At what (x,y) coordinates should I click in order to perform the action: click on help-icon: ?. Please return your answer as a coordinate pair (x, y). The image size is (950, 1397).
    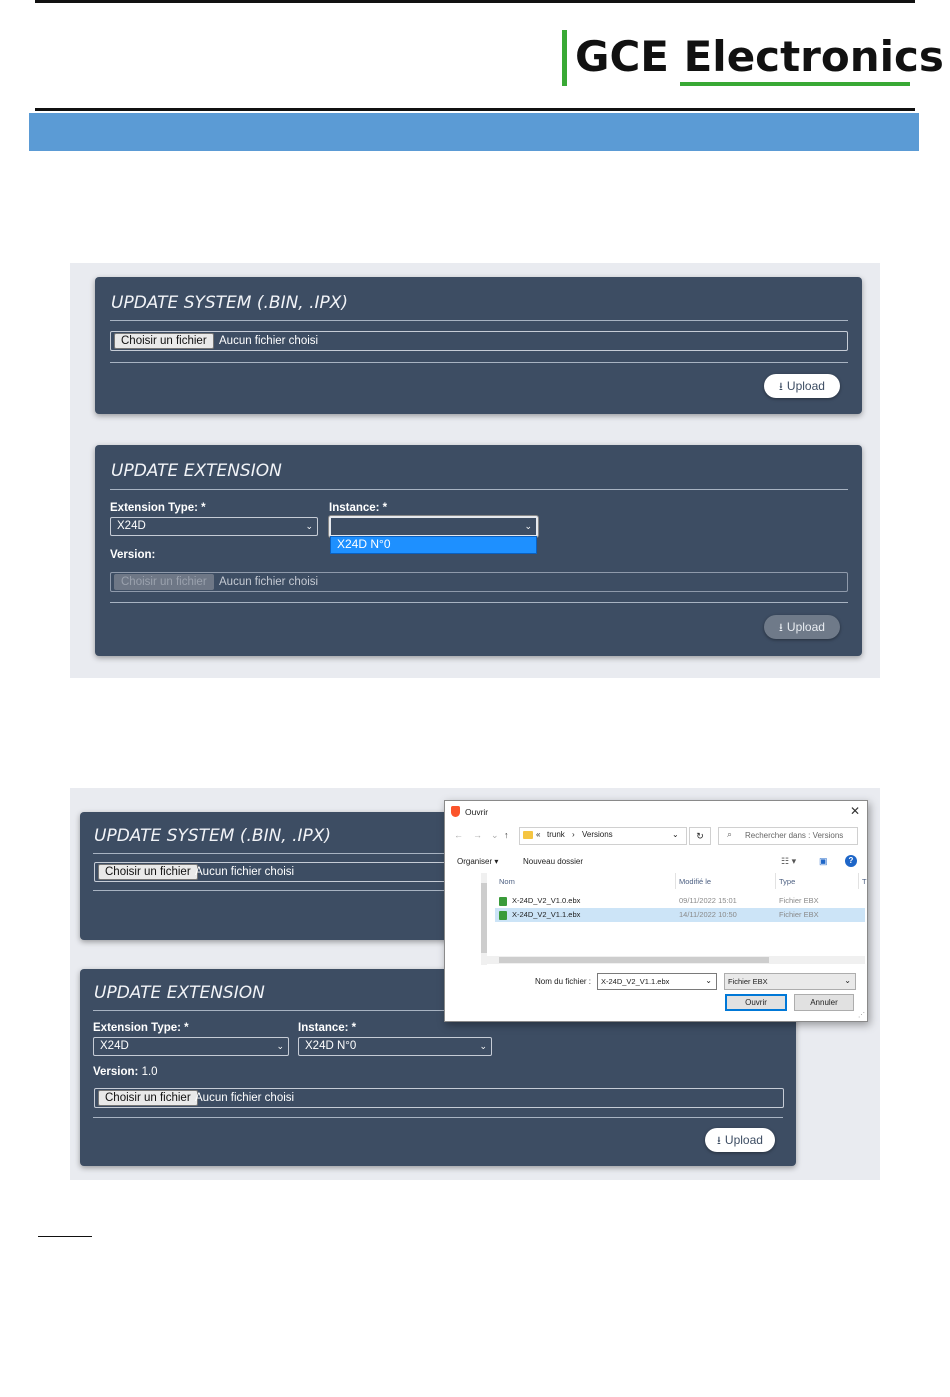
    Looking at the image, I should click on (851, 861).